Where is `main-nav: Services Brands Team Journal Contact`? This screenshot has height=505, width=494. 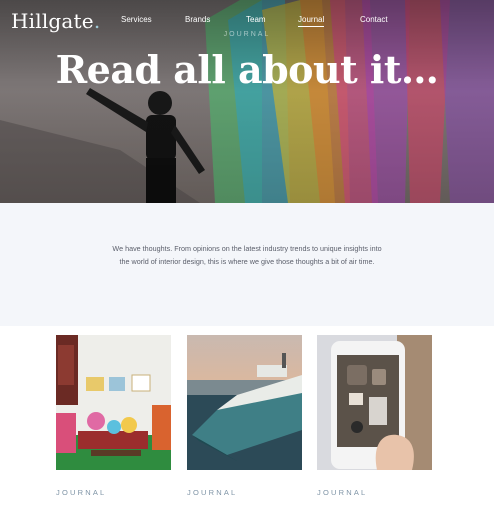
main-nav: Services Brands Team Journal Contact is located at coordinates (247, 23).